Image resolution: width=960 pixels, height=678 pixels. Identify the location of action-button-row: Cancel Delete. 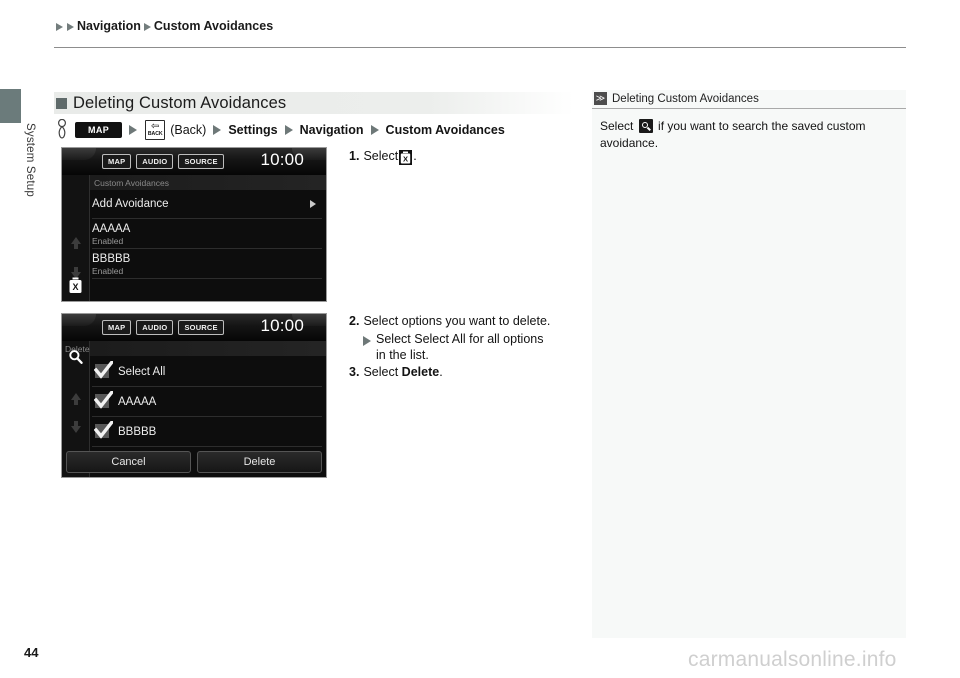
(194, 462).